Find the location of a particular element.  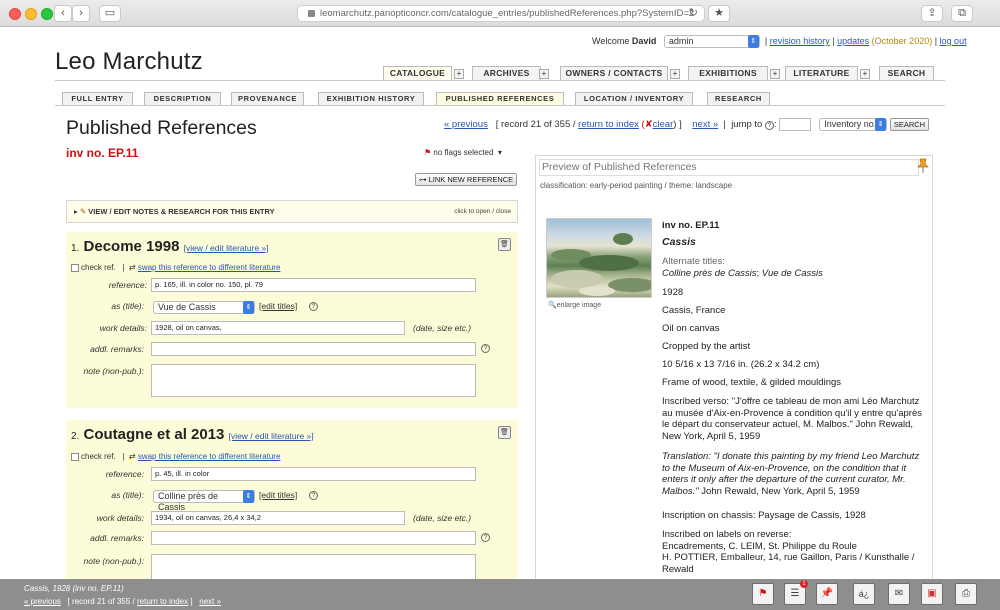

jump-to-input is located at coordinates (795, 124).